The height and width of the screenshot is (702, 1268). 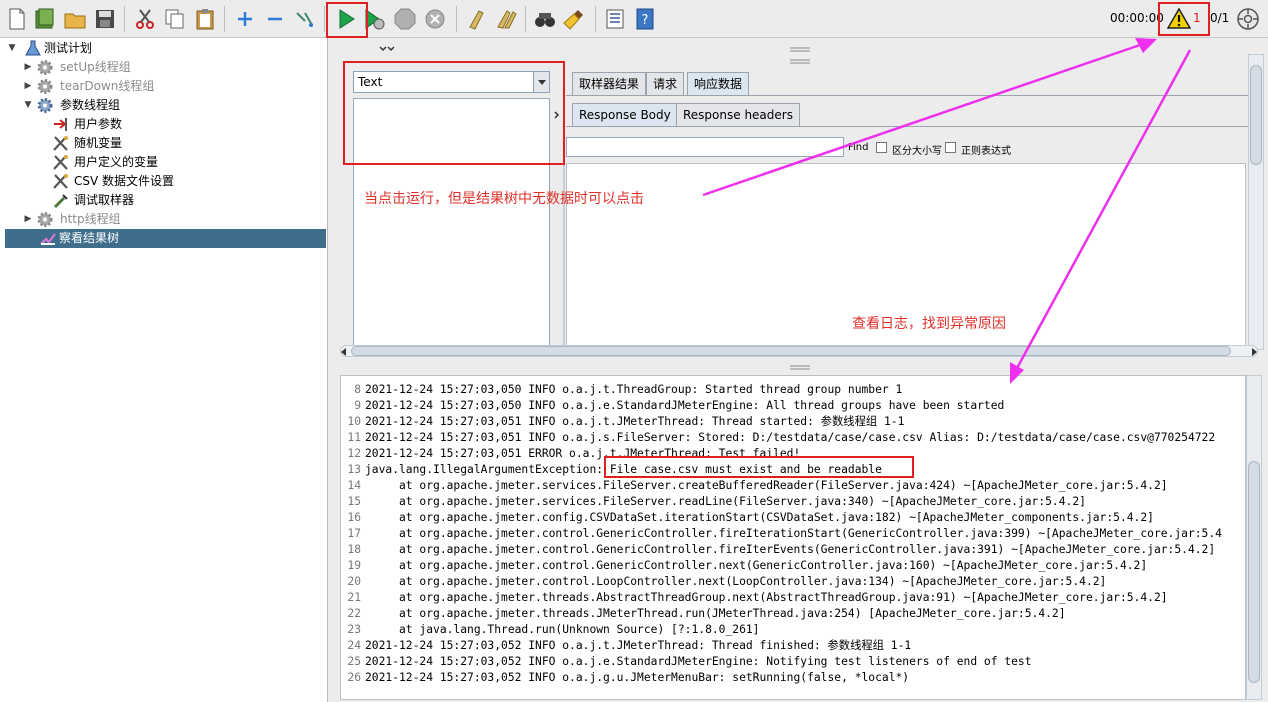 I want to click on search-icon, so click(x=545, y=19).